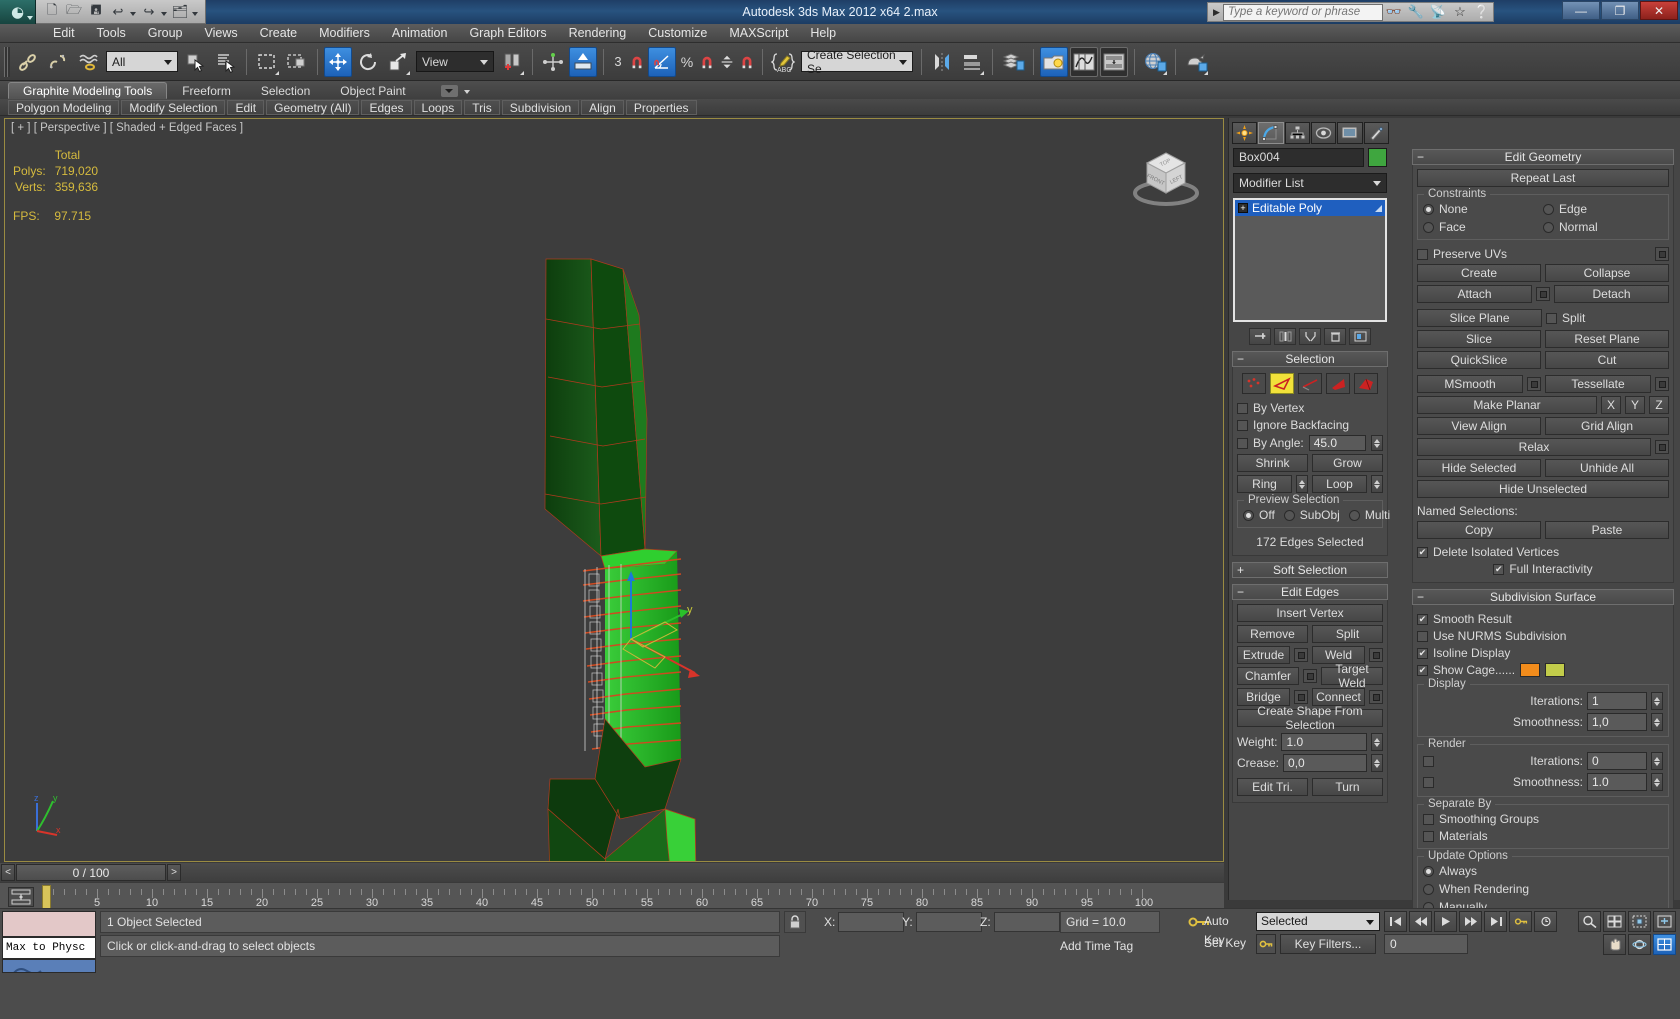 This screenshot has width=1680, height=1019. Describe the element at coordinates (1534, 254) in the screenshot. I see `preserve-uvs-checkbox: Preserve UVs` at that location.